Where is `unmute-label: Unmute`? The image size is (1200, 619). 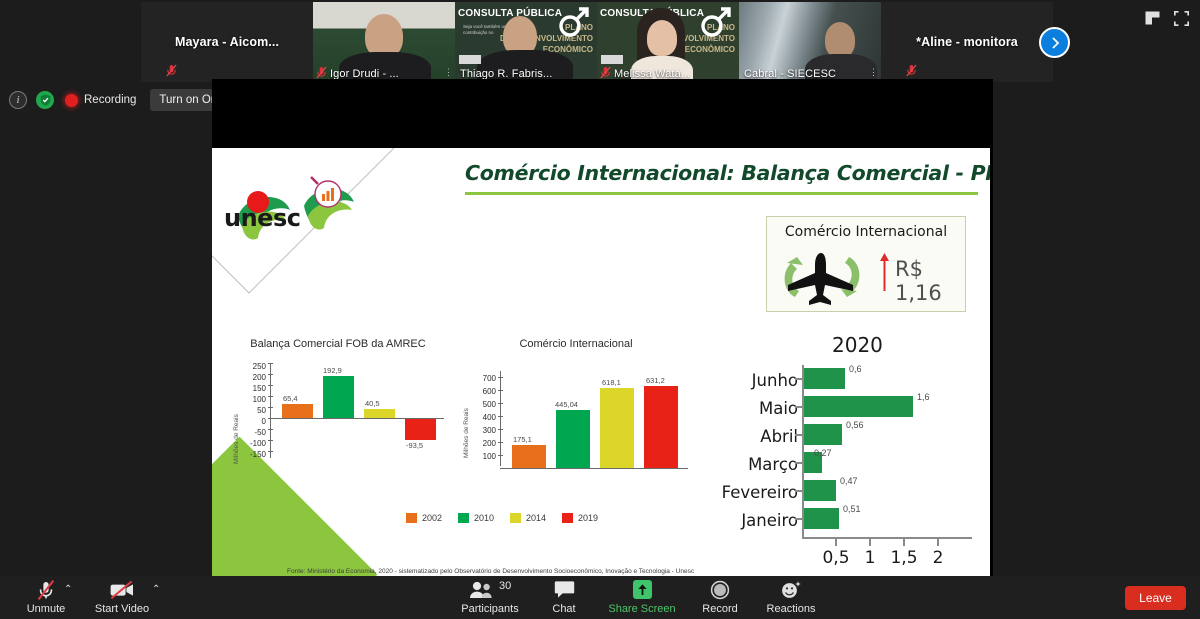 unmute-label: Unmute is located at coordinates (46, 609).